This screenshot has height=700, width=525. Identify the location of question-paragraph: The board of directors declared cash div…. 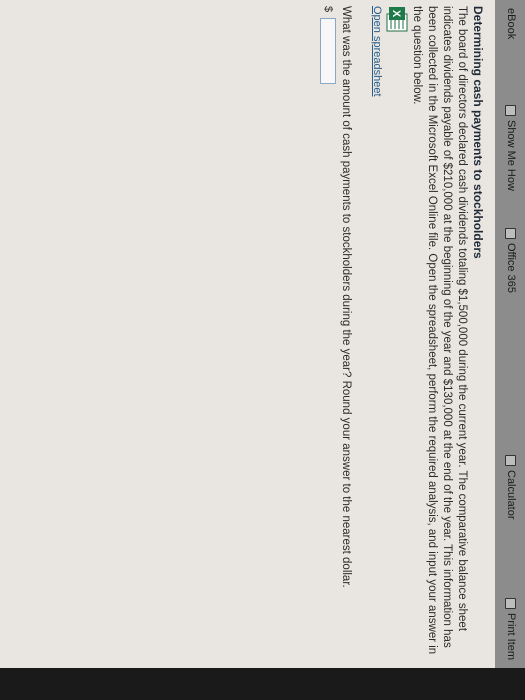
(439, 330).